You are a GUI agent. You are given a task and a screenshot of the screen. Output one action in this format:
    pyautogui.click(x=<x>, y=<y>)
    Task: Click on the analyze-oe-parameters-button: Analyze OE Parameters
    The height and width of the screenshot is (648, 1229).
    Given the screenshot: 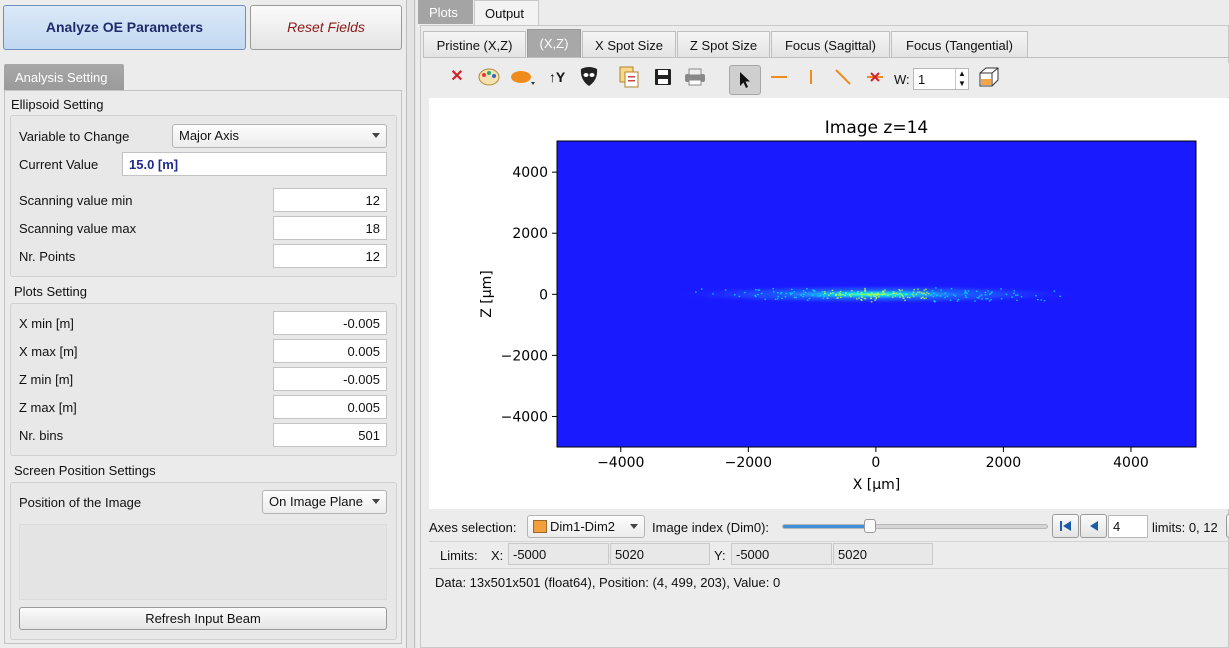 What is the action you would take?
    pyautogui.click(x=124, y=27)
    